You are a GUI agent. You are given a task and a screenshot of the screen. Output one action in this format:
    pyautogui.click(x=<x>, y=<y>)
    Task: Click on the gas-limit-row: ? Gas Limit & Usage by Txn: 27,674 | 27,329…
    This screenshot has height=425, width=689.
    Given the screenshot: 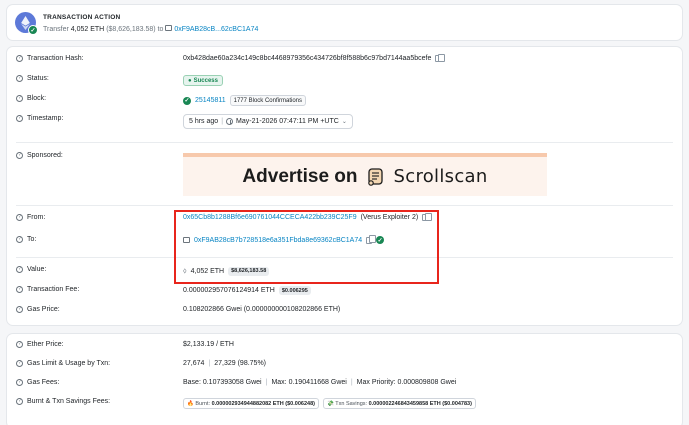 What is the action you would take?
    pyautogui.click(x=344, y=367)
    